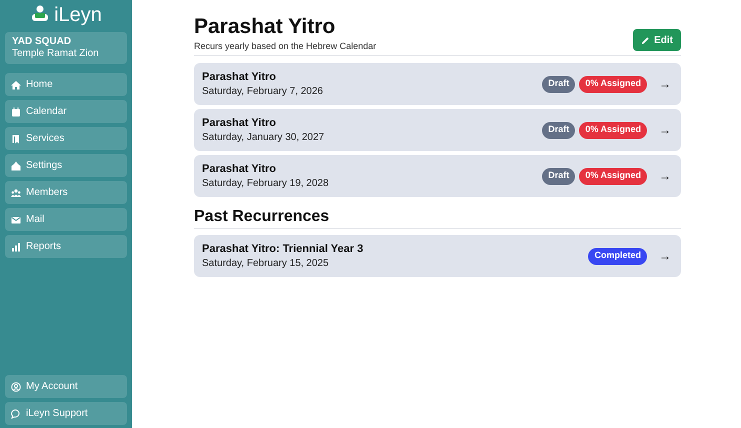 The width and height of the screenshot is (741, 428). What do you see at coordinates (16, 193) in the screenshot?
I see `users-icon` at bounding box center [16, 193].